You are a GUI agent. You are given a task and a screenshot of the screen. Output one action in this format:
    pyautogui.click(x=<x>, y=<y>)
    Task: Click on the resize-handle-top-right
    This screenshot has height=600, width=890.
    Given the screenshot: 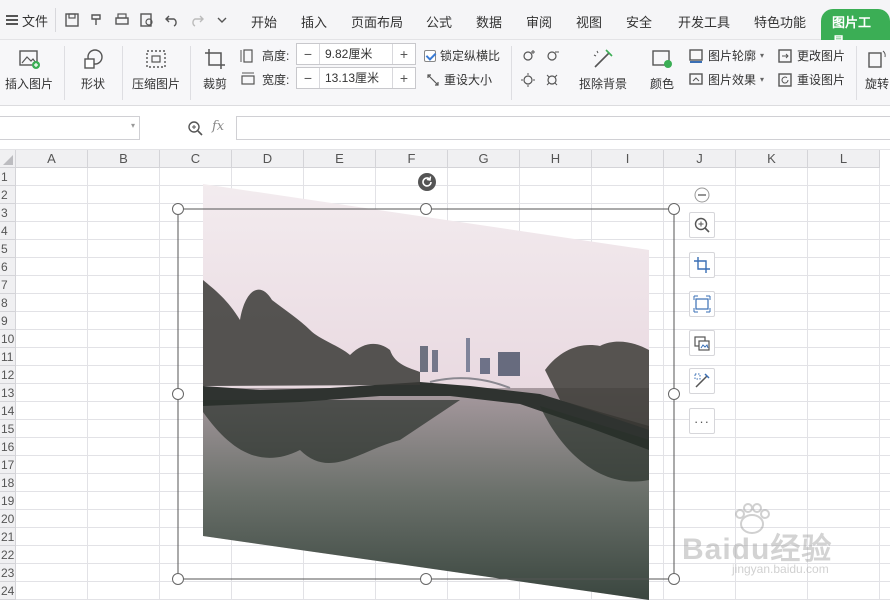 What is the action you would take?
    pyautogui.click(x=674, y=209)
    